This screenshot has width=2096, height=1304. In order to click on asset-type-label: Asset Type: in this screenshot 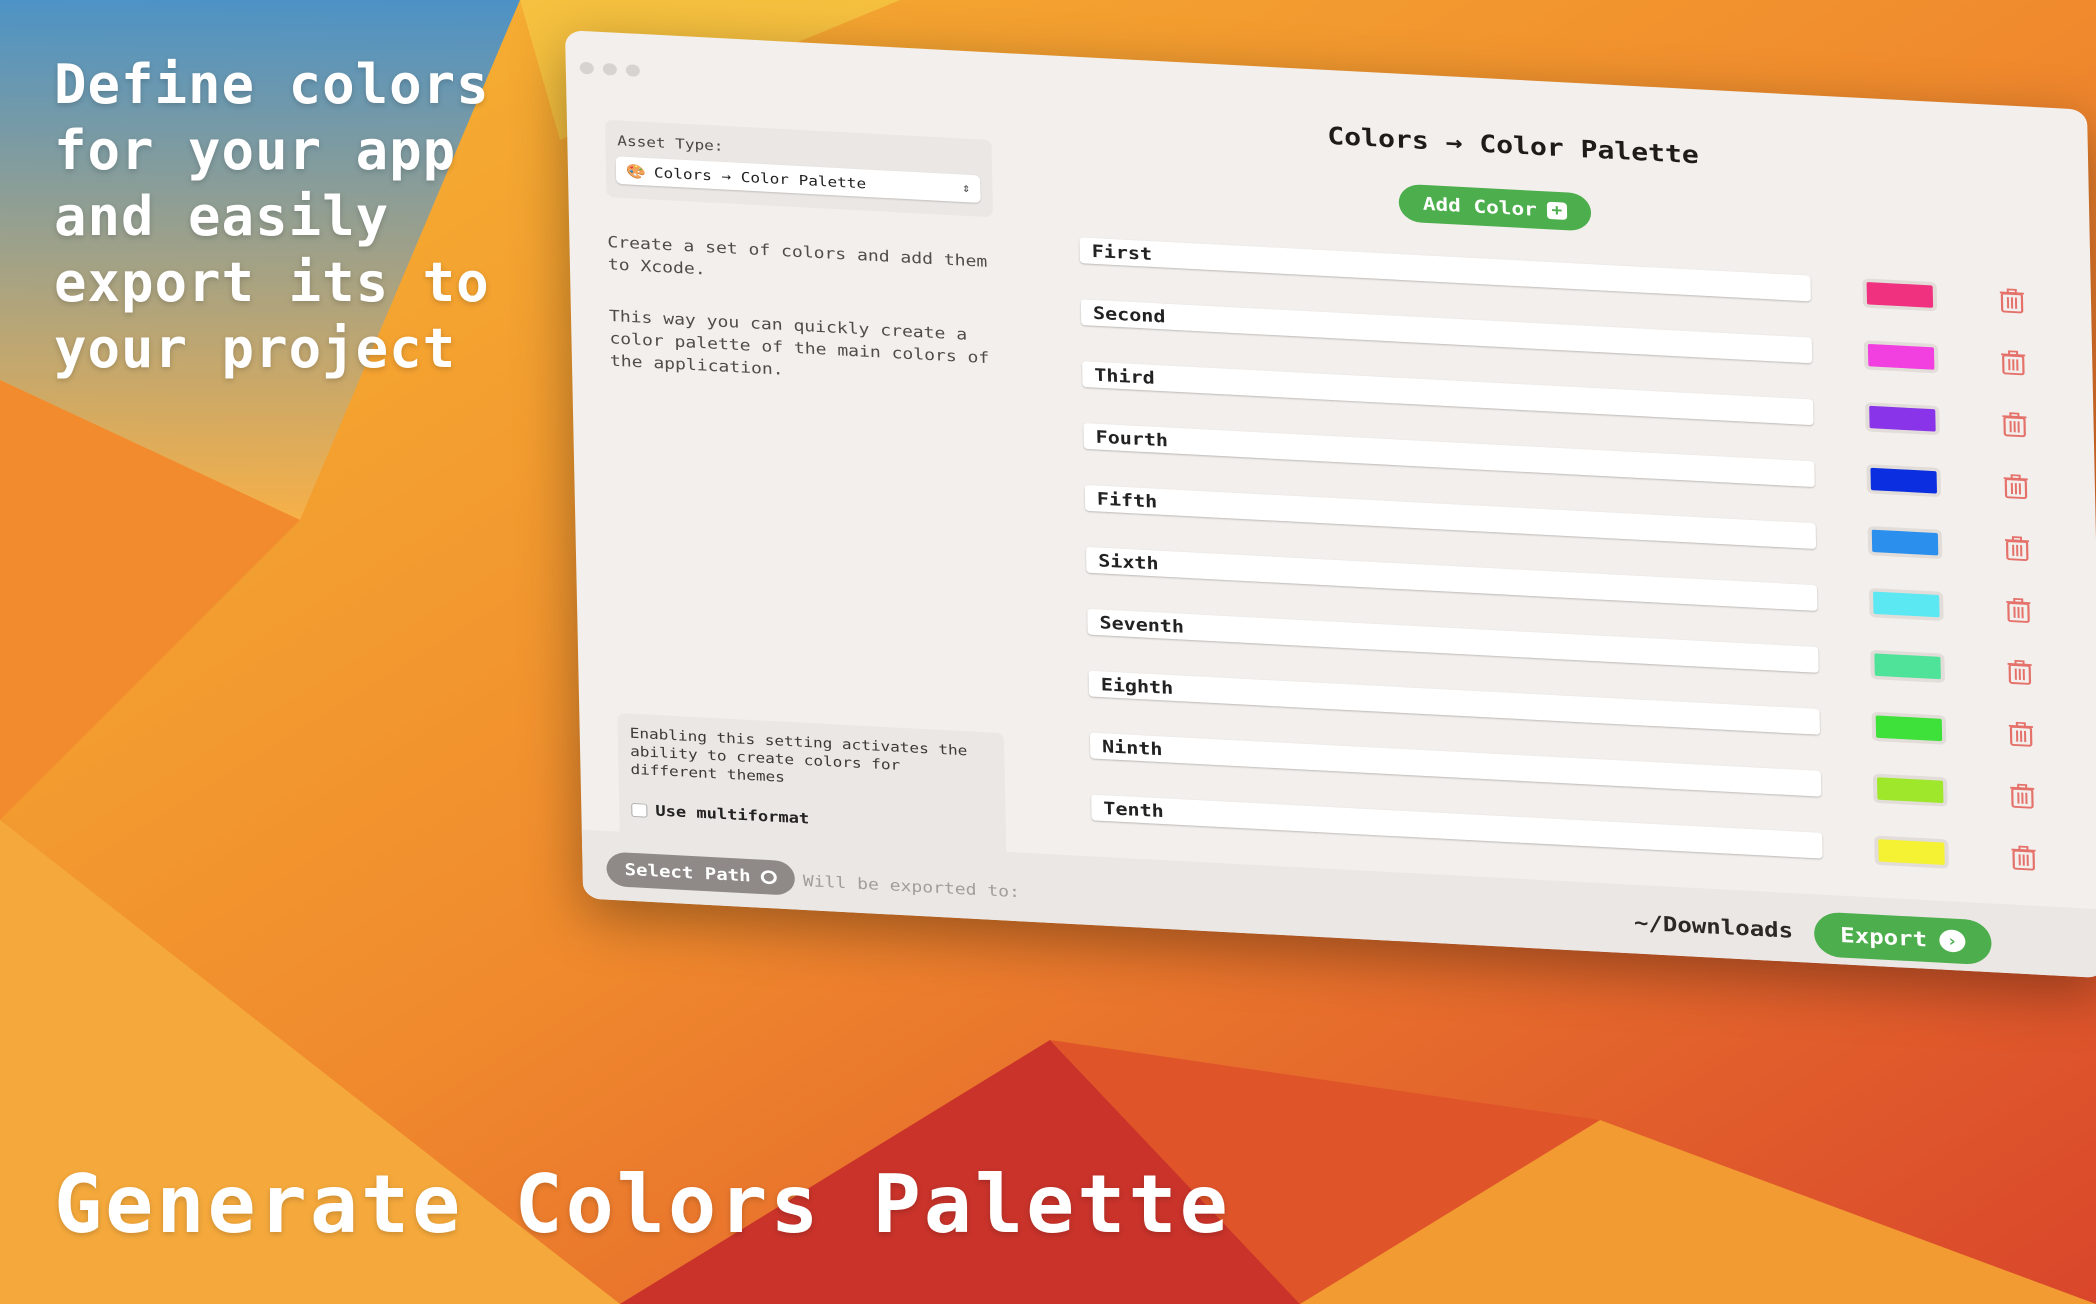, I will do `click(670, 143)`.